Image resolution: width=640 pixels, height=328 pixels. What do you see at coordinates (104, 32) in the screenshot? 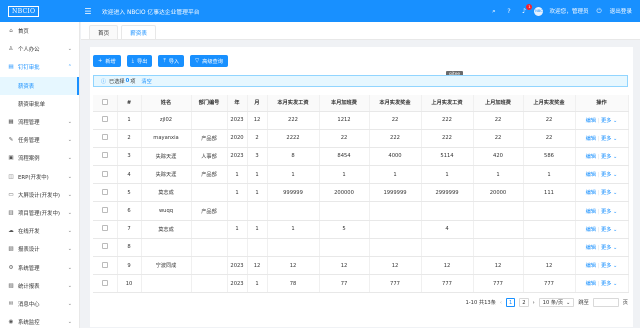
I see `tab-home: 首页` at bounding box center [104, 32].